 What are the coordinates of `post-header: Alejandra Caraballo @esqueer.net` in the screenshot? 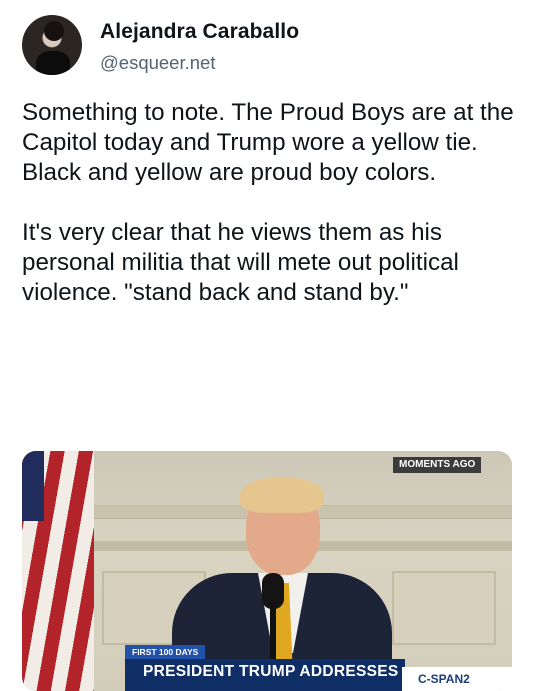 It's located at (267, 46).